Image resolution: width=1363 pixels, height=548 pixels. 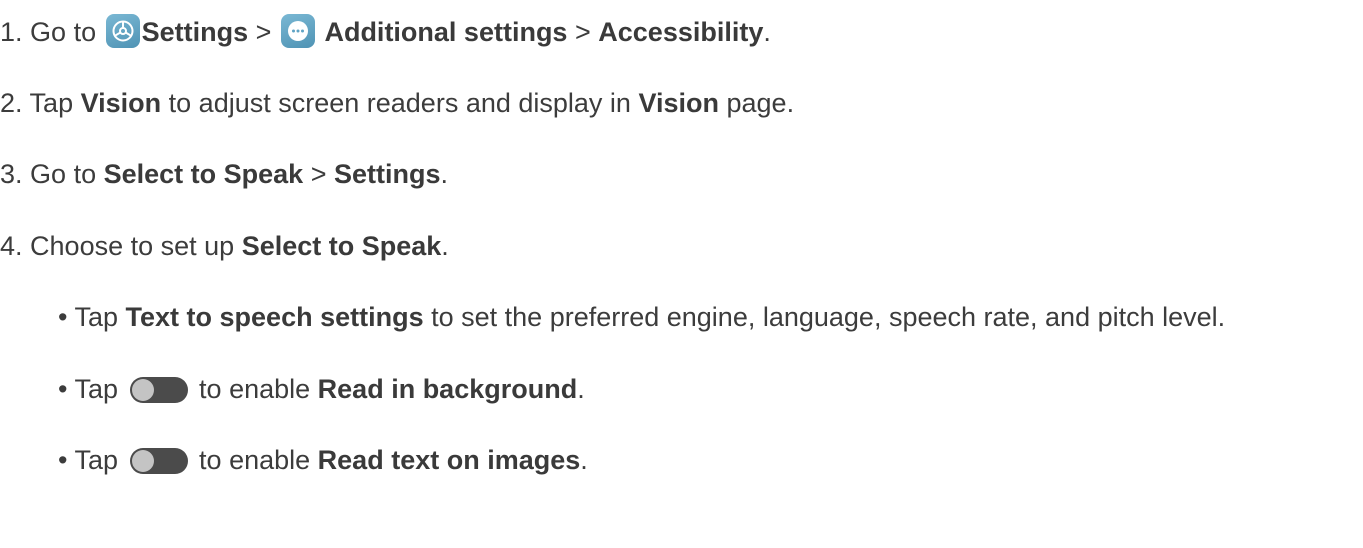 I want to click on step-number: 4., so click(x=11, y=246).